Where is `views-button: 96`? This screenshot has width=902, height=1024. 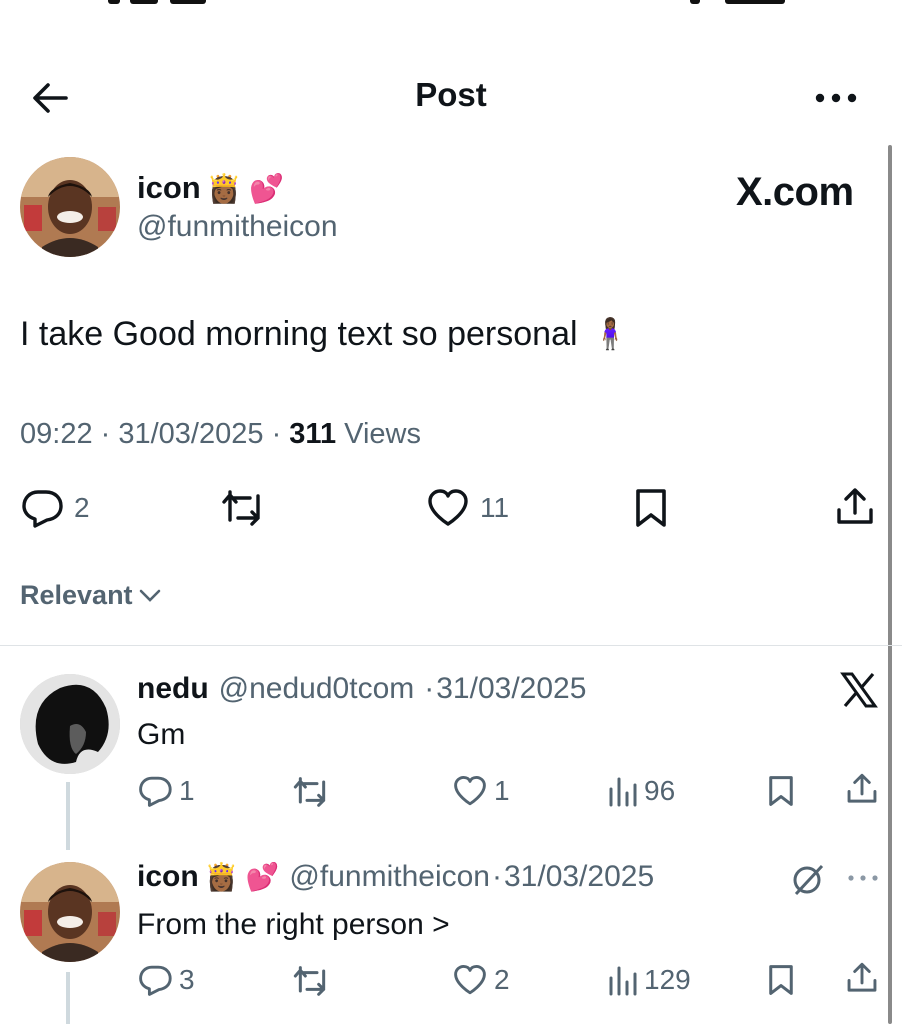 views-button: 96 is located at coordinates (641, 791).